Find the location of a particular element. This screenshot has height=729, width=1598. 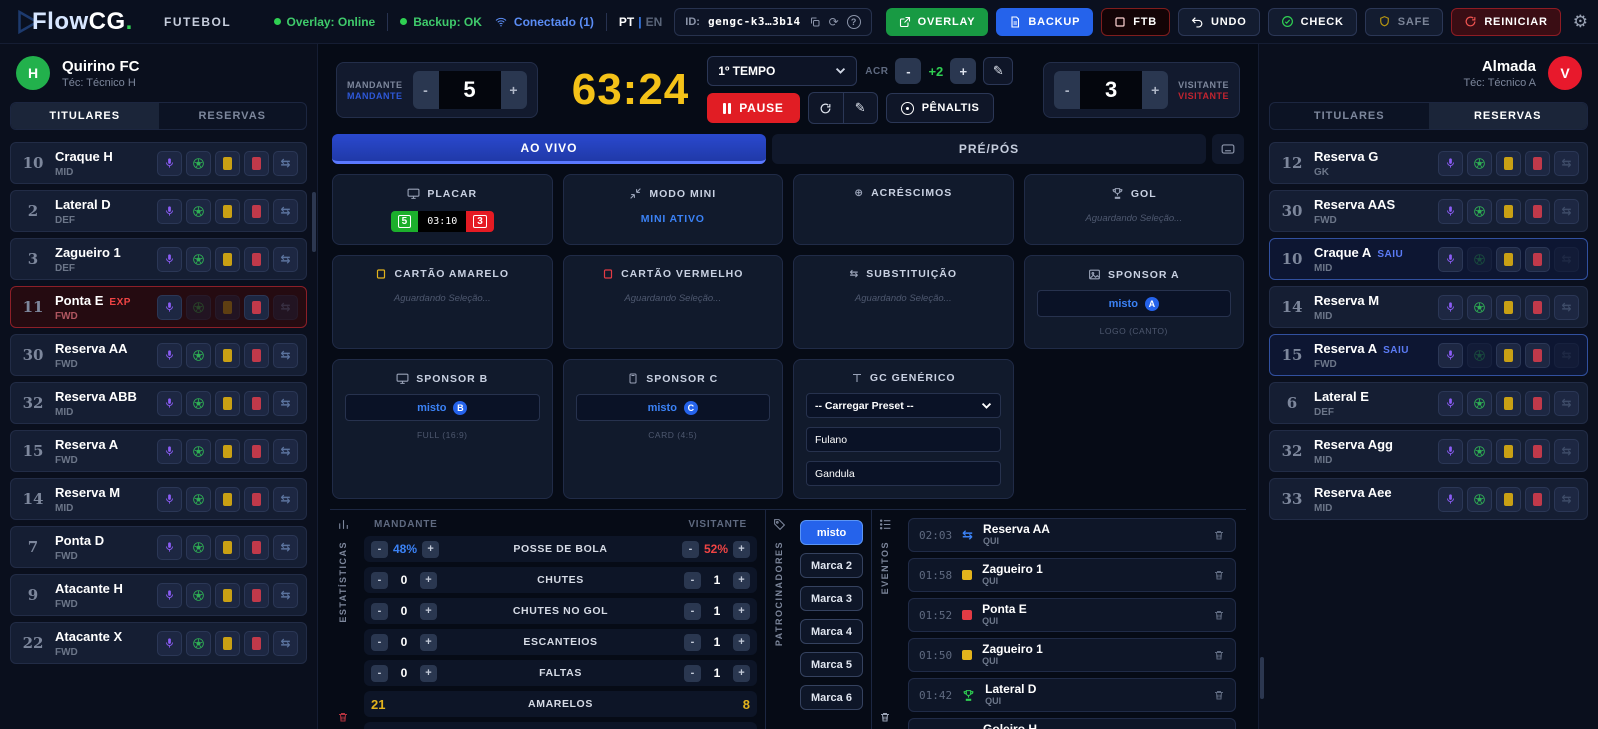

player-row: 10 Craque H MID ⇆ is located at coordinates (158, 163).